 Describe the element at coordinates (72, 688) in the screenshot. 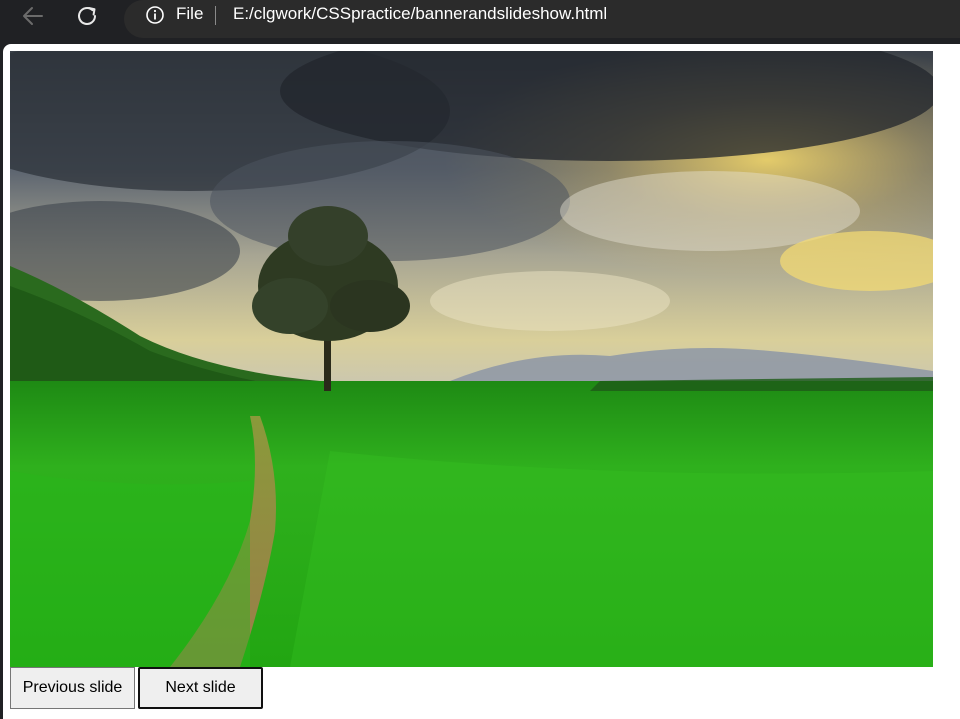

I see `previous-slide-button: Previous slide` at that location.